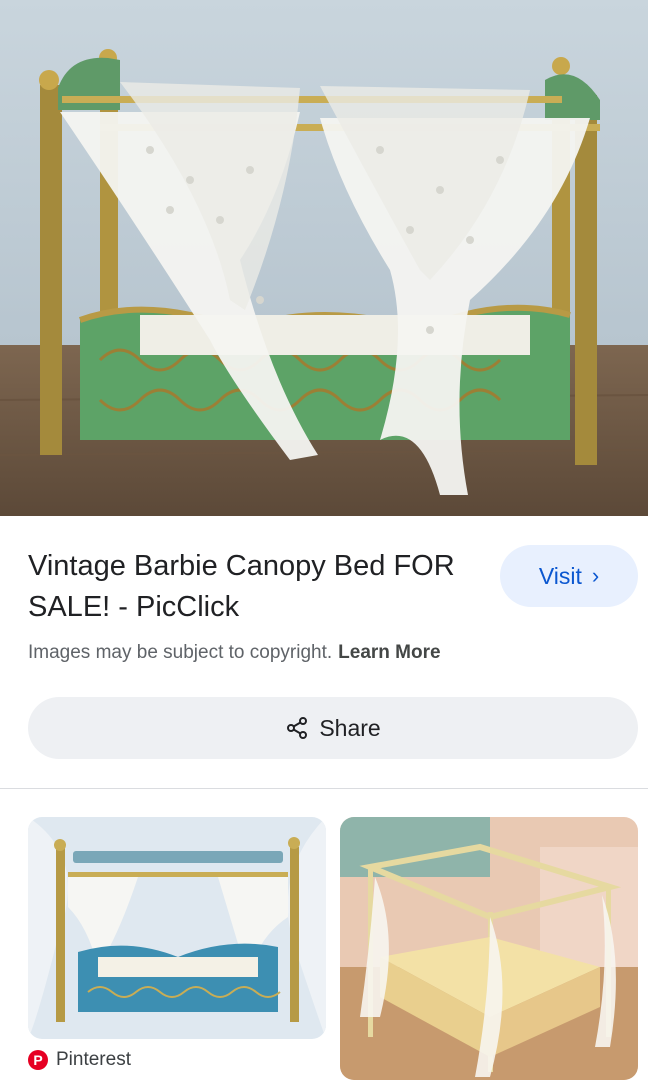 Image resolution: width=648 pixels, height=1080 pixels. Describe the element at coordinates (93, 1059) in the screenshot. I see `source-label: Pinterest` at that location.